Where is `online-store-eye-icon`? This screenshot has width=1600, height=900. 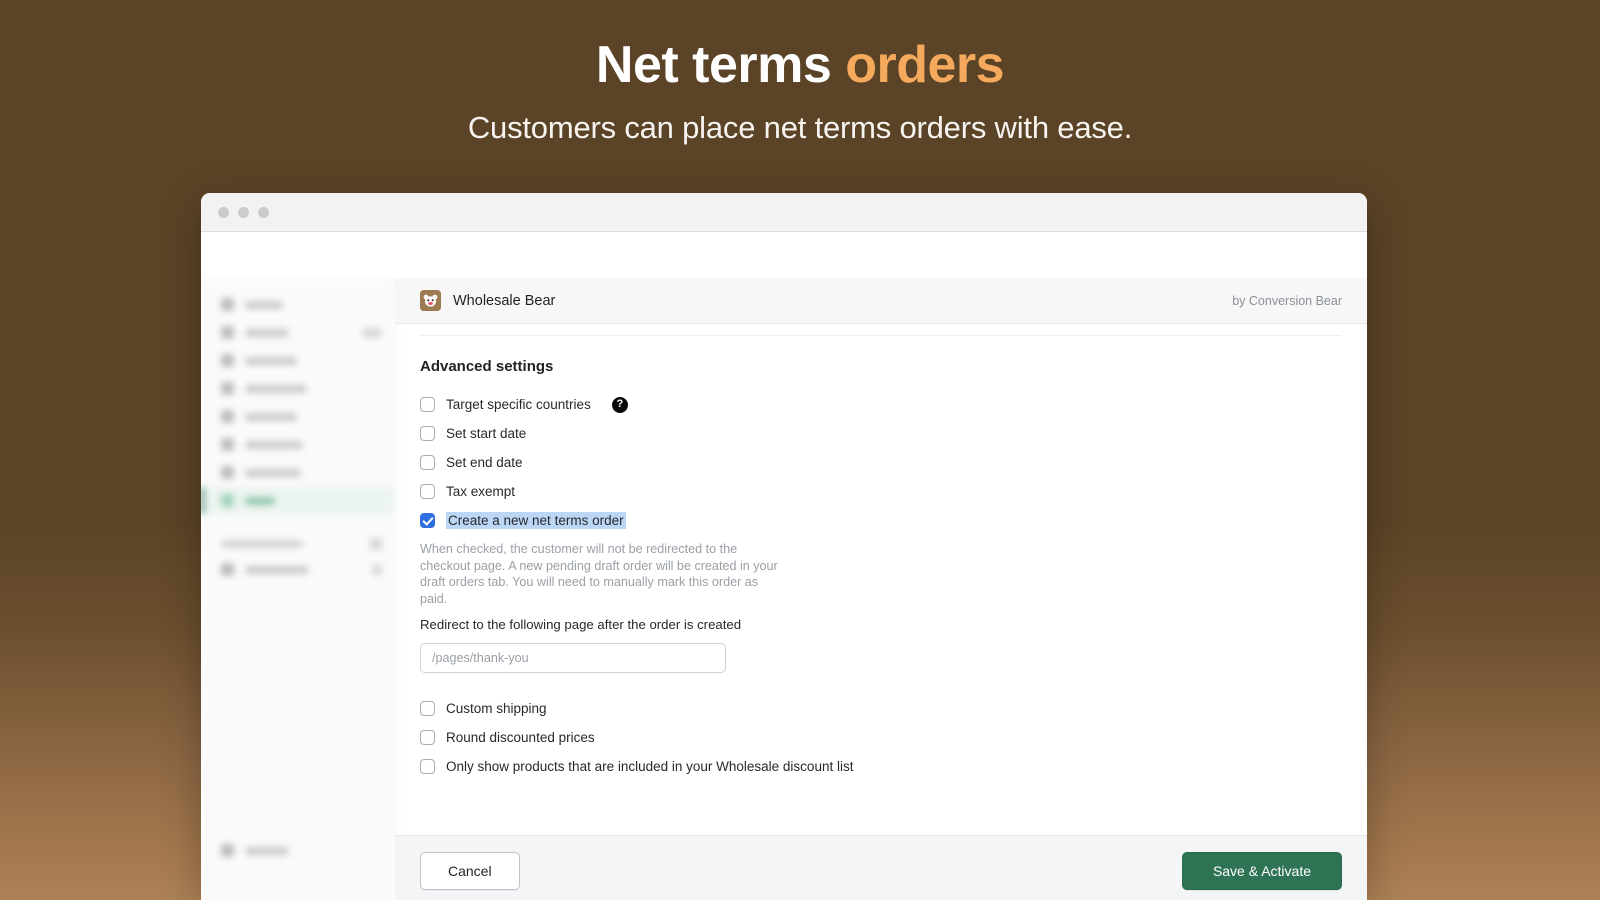 online-store-eye-icon is located at coordinates (377, 569).